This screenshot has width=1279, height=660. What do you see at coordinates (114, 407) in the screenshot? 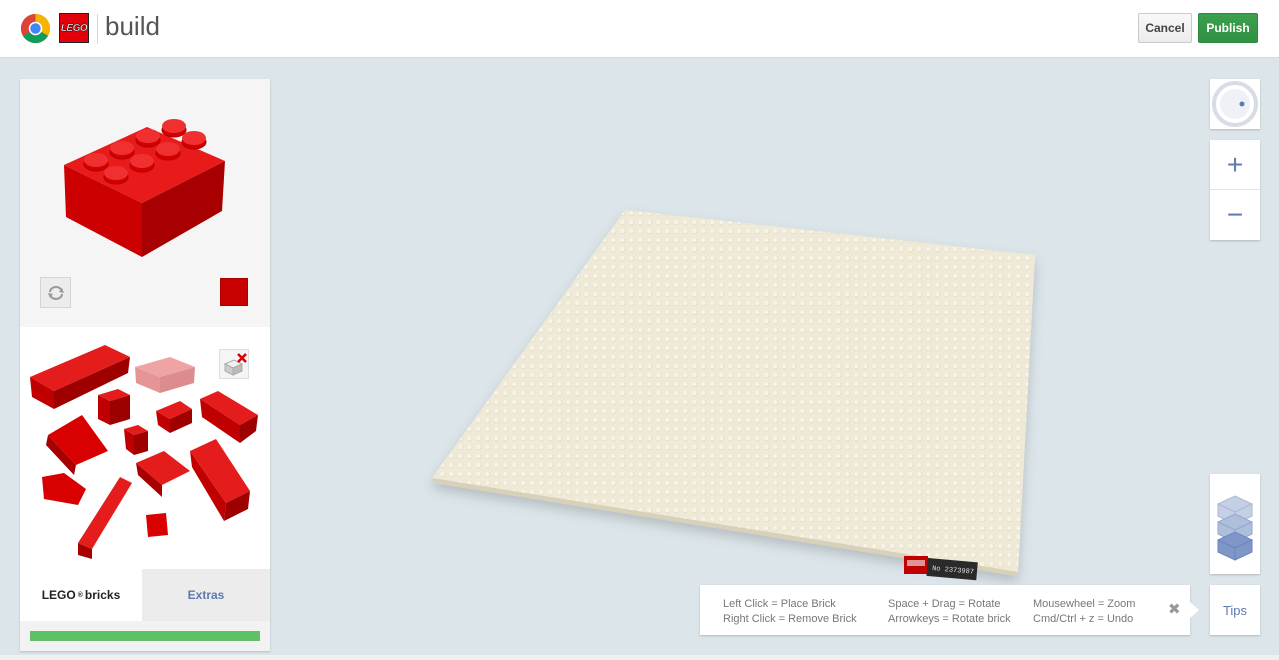
I see `brick-2x2` at bounding box center [114, 407].